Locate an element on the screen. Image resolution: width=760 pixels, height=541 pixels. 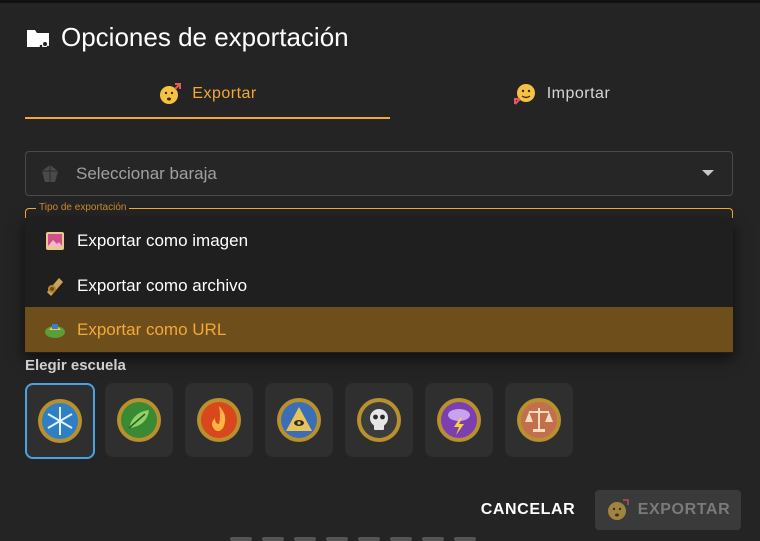
menu-item-label: Exportar como URL is located at coordinates (152, 329).